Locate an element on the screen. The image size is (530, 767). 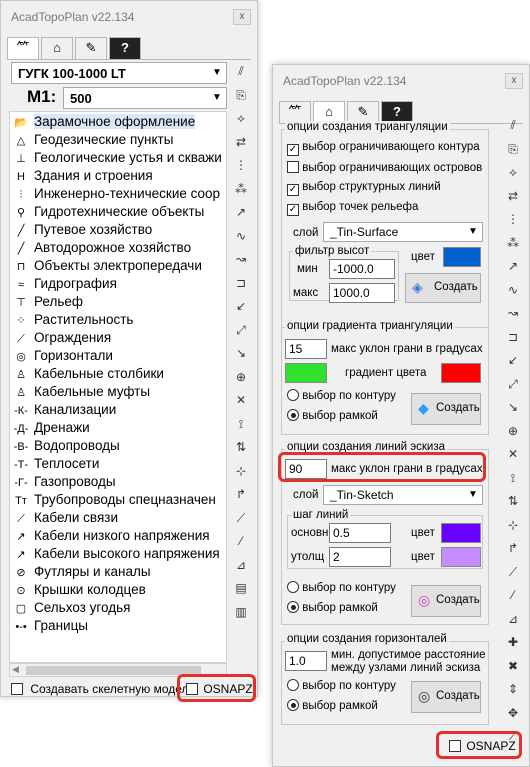
table-icon: ▥ is located at coordinates (241, 612).